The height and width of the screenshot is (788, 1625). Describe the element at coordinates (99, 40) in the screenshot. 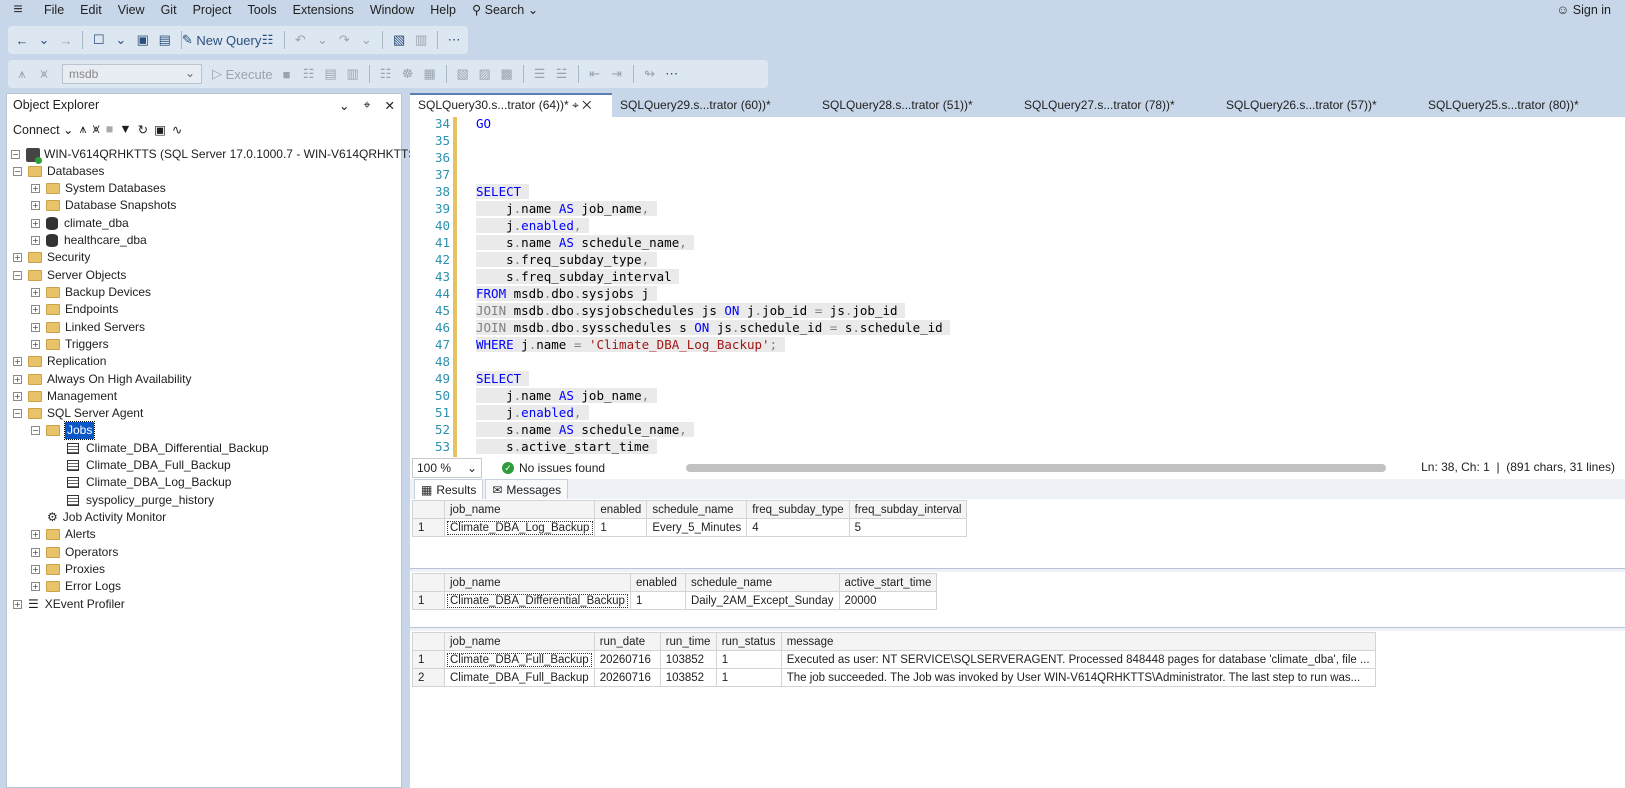

I see `new-file-icon: ☐` at that location.